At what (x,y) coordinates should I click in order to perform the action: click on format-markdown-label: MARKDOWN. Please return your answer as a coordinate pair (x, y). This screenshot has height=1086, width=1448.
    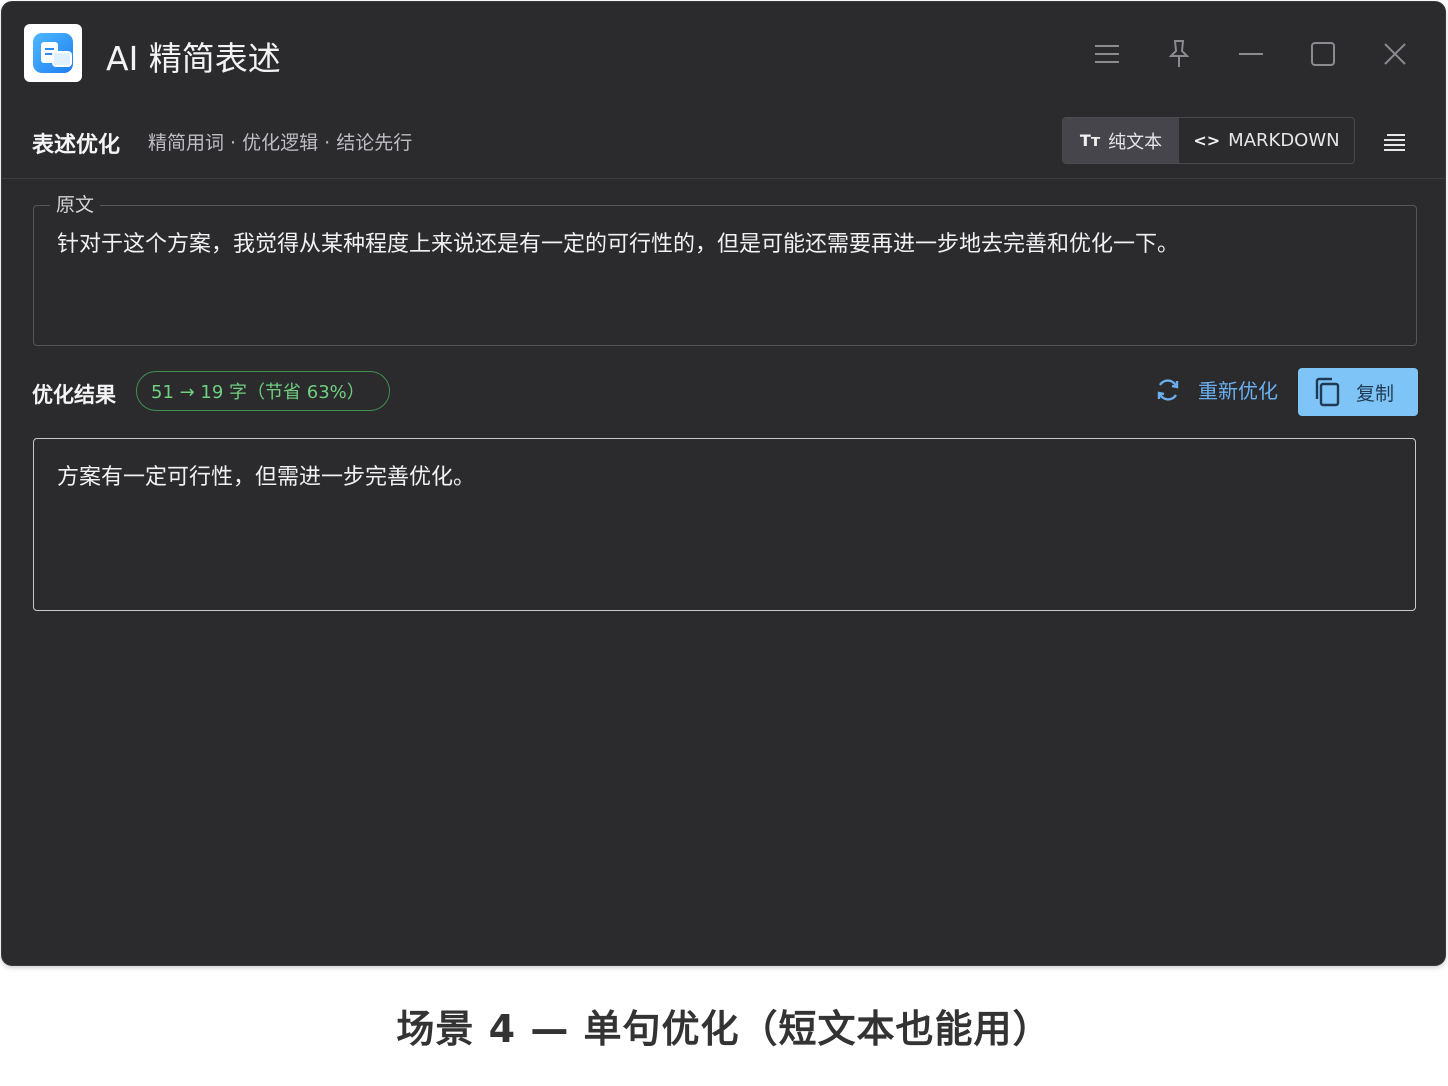
    Looking at the image, I should click on (1284, 140).